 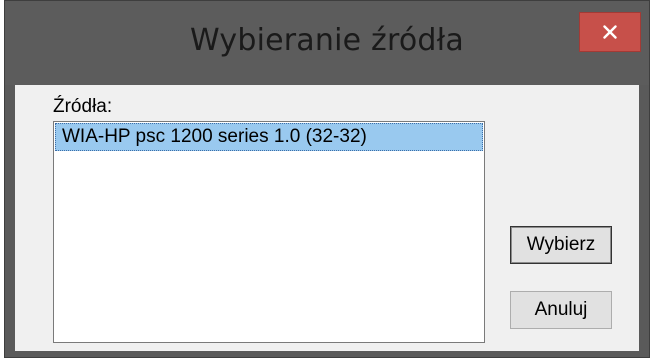 What do you see at coordinates (561, 245) in the screenshot?
I see `select-button: Wybierz` at bounding box center [561, 245].